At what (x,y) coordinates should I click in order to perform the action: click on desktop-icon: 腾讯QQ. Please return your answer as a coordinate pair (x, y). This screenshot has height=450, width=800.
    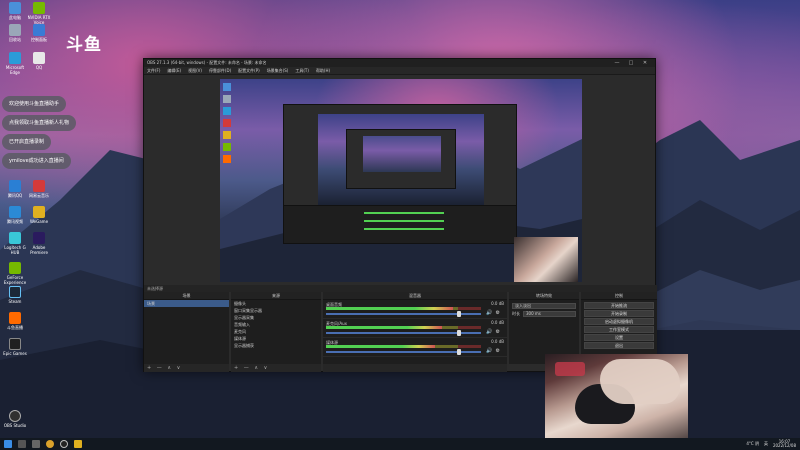
    Looking at the image, I should click on (15, 189).